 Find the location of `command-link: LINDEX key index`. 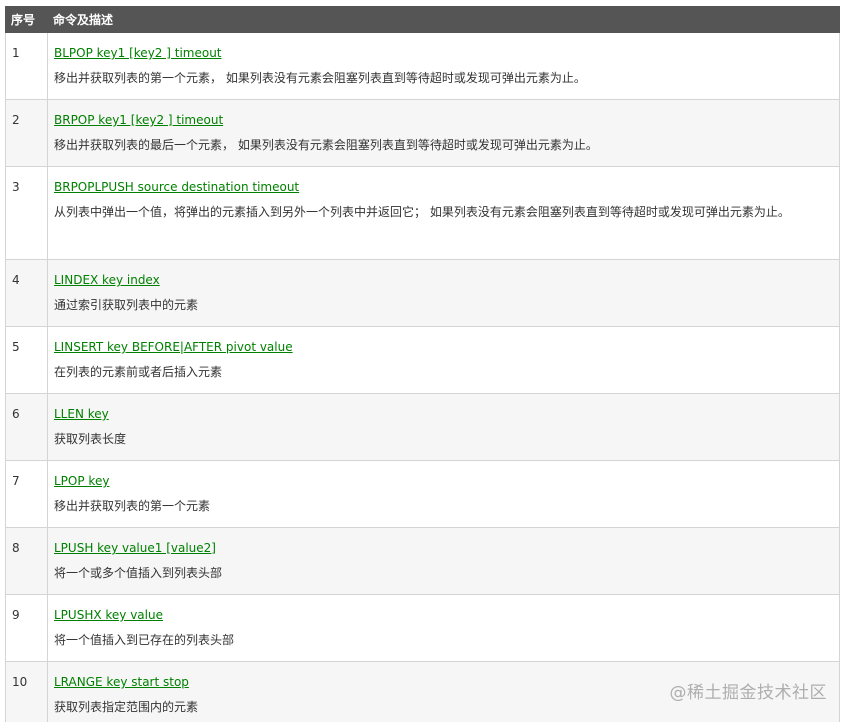

command-link: LINDEX key index is located at coordinates (442, 280).